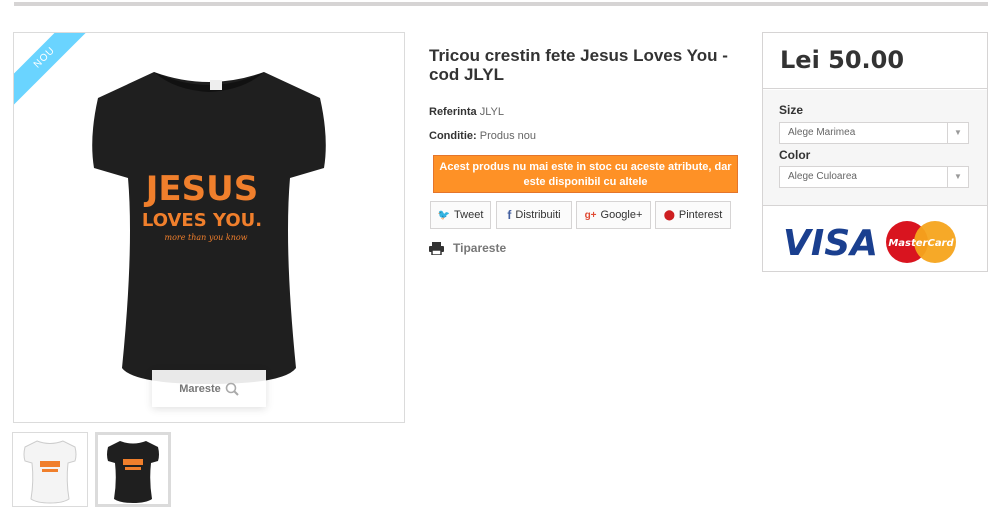 The width and height of the screenshot is (1000, 530). Describe the element at coordinates (202, 220) in the screenshot. I see `shirt-print-line2: LOVES YOU.` at that location.